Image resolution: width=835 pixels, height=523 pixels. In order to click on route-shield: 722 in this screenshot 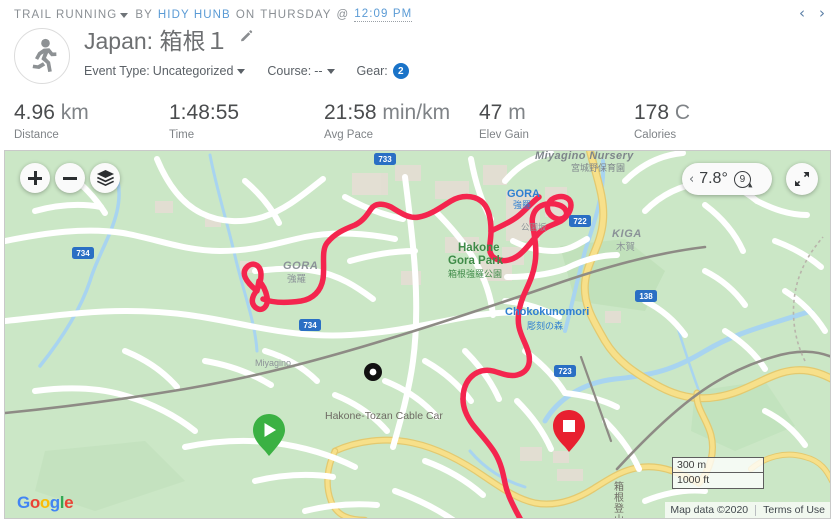, I will do `click(580, 221)`.